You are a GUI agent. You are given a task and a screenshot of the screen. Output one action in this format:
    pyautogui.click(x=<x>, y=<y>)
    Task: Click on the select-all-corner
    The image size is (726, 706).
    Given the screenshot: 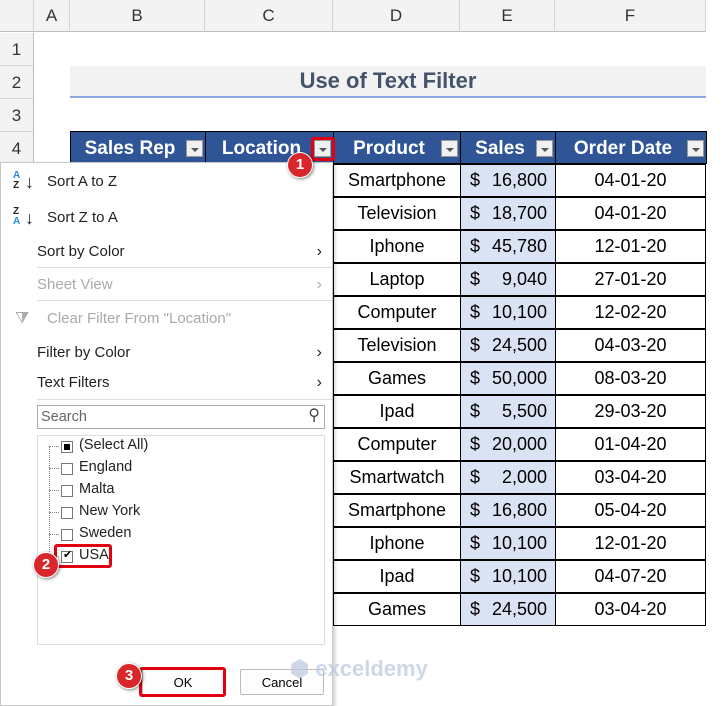 What is the action you would take?
    pyautogui.click(x=17, y=16)
    